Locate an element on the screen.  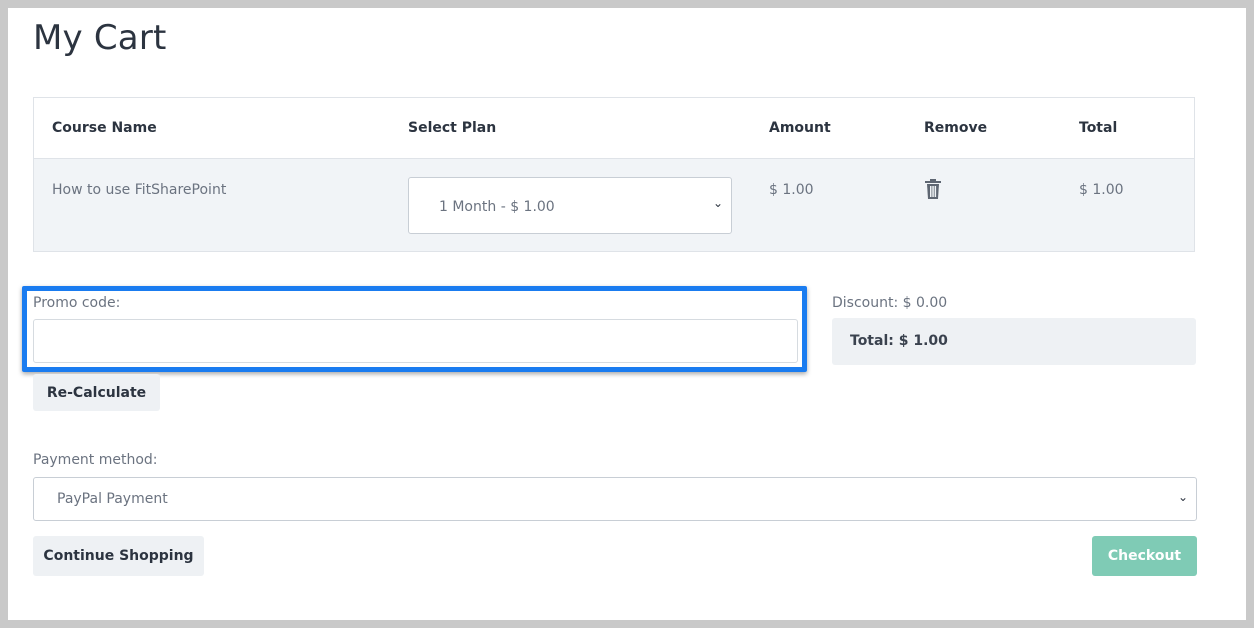
discount-text: Discount: $ 0.00 is located at coordinates (890, 303).